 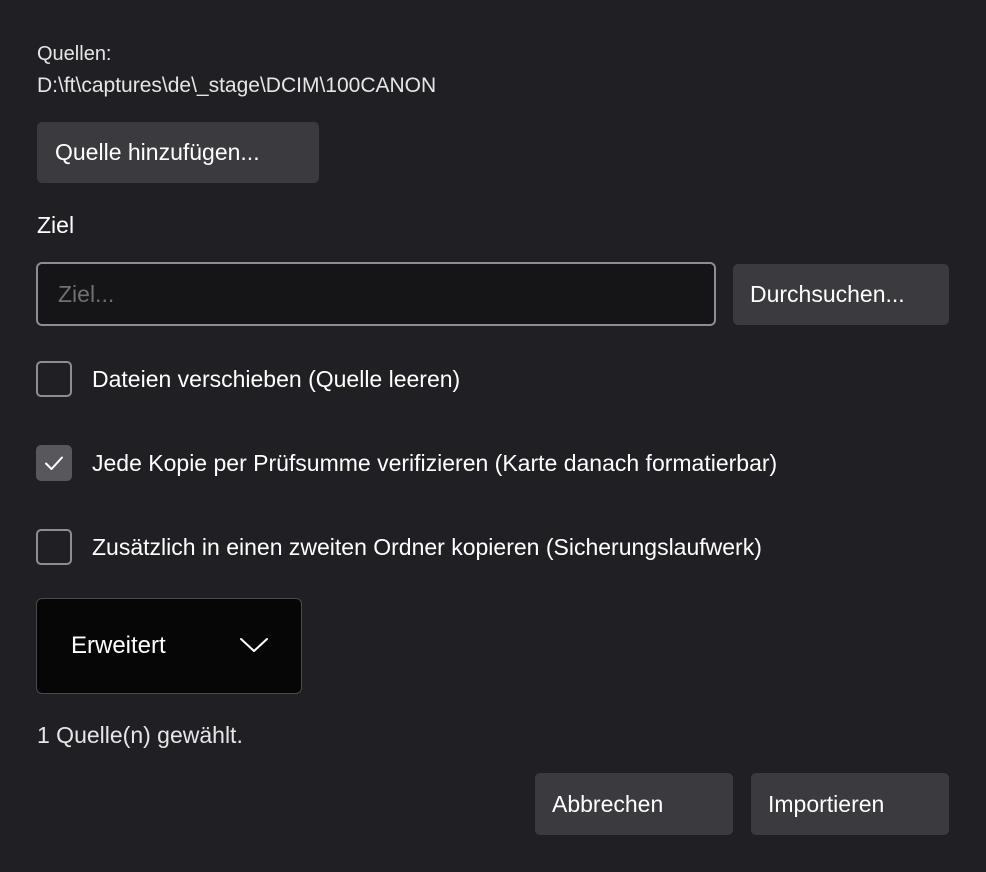 I want to click on sources-label: Quellen:, so click(x=74, y=54).